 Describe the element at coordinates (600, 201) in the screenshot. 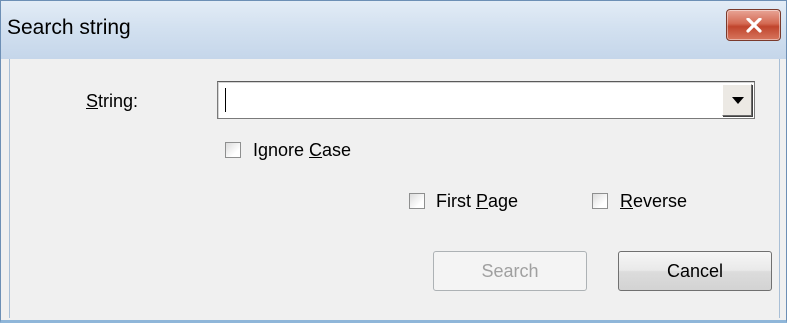

I see `reverse-checkbox` at that location.